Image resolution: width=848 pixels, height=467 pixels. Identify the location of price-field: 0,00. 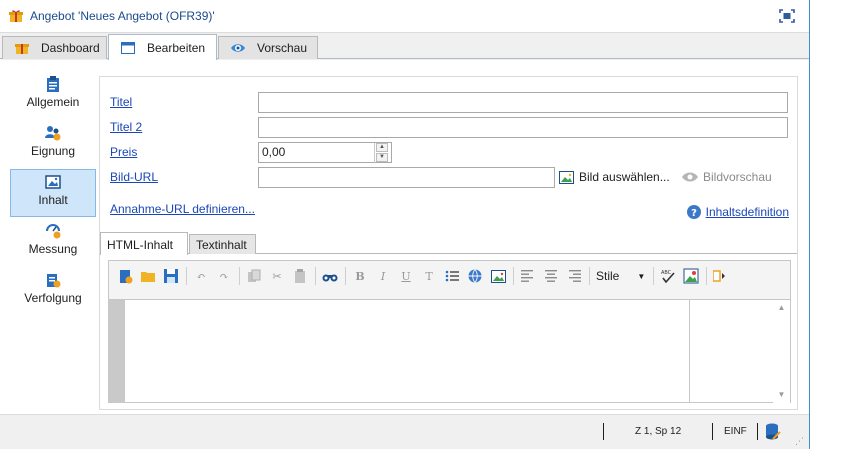
(325, 152).